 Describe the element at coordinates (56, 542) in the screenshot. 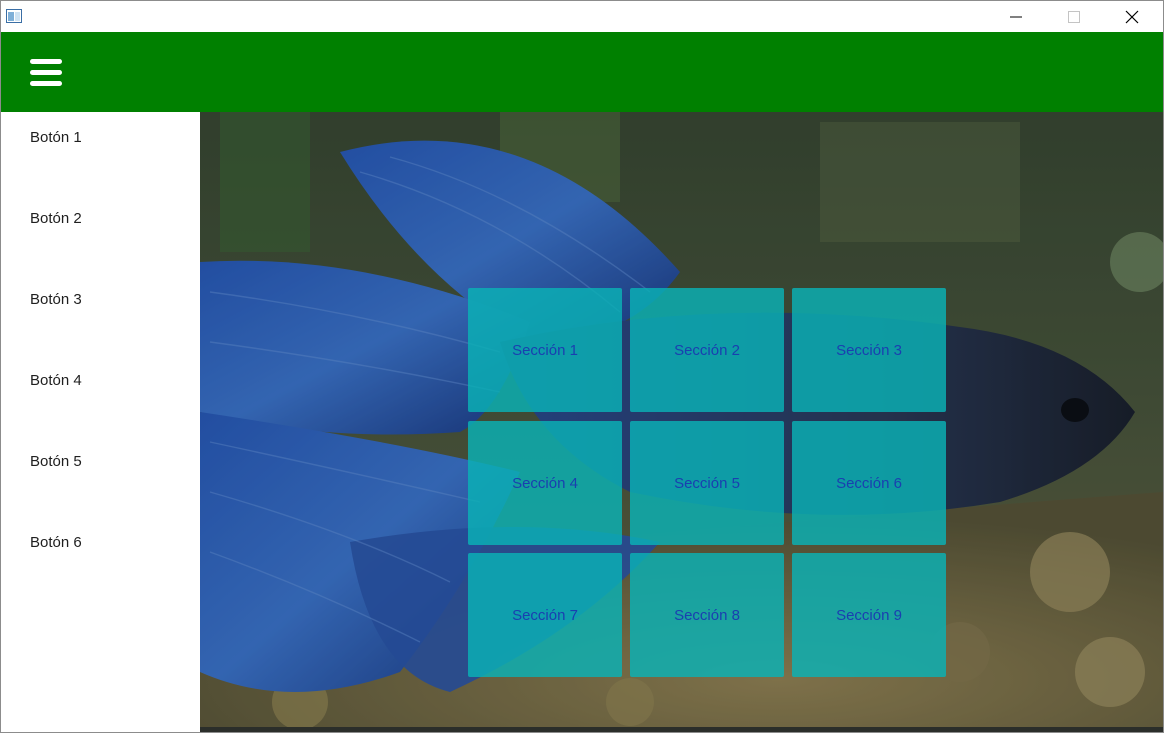

I see `sidebar-item-label: Botón 6` at that location.